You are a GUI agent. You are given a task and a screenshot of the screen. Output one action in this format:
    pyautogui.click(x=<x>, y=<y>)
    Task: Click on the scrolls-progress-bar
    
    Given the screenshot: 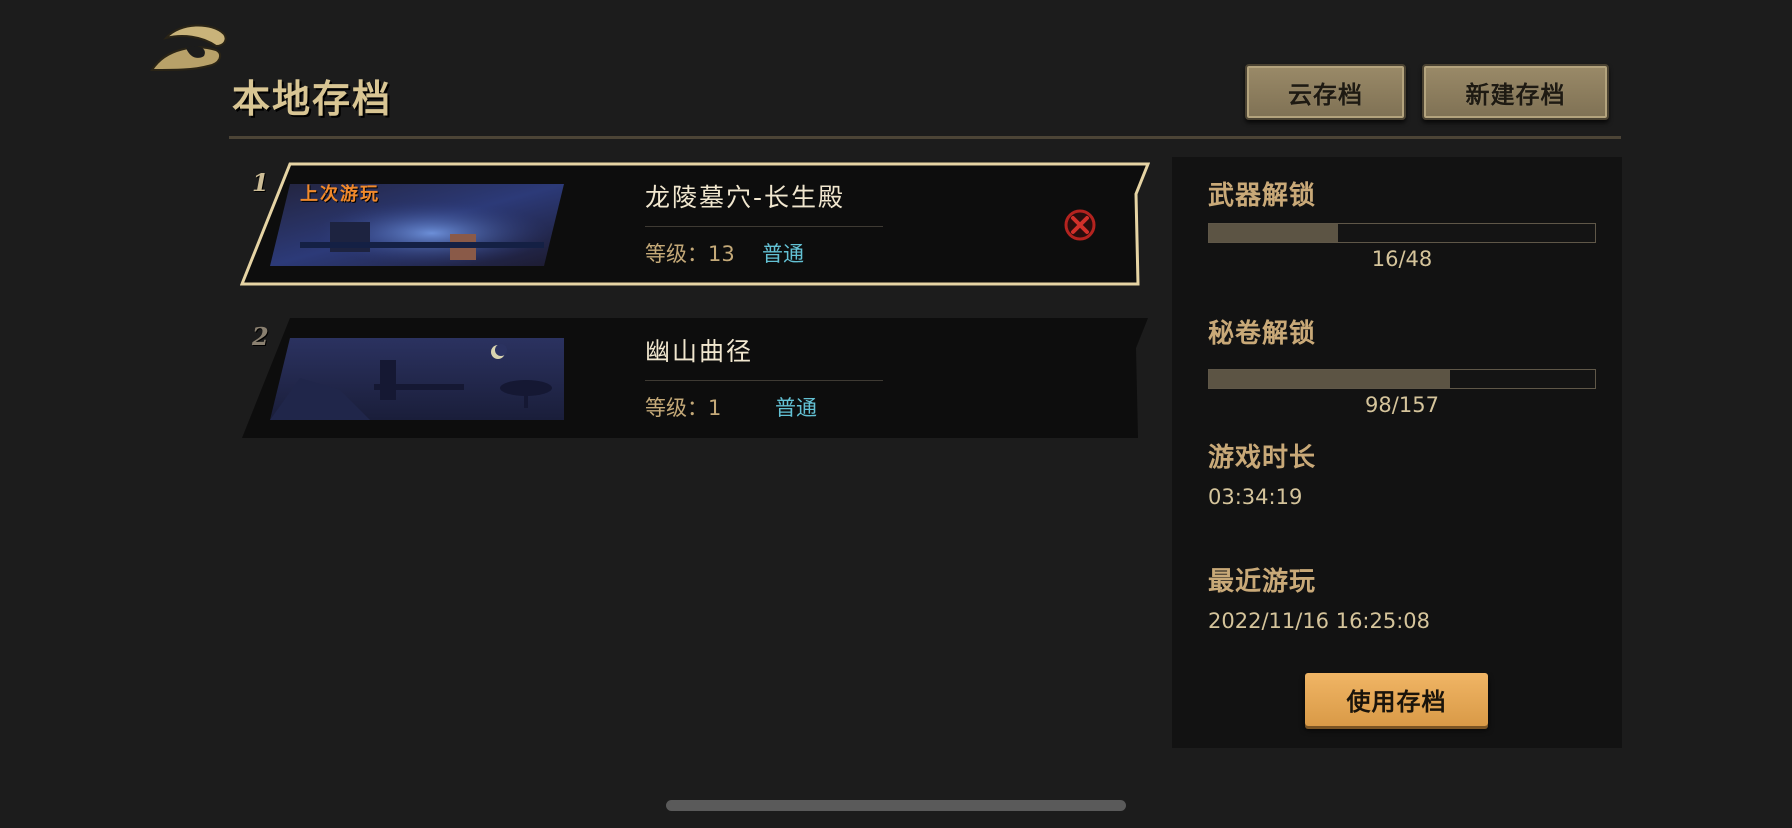 What is the action you would take?
    pyautogui.click(x=1402, y=379)
    